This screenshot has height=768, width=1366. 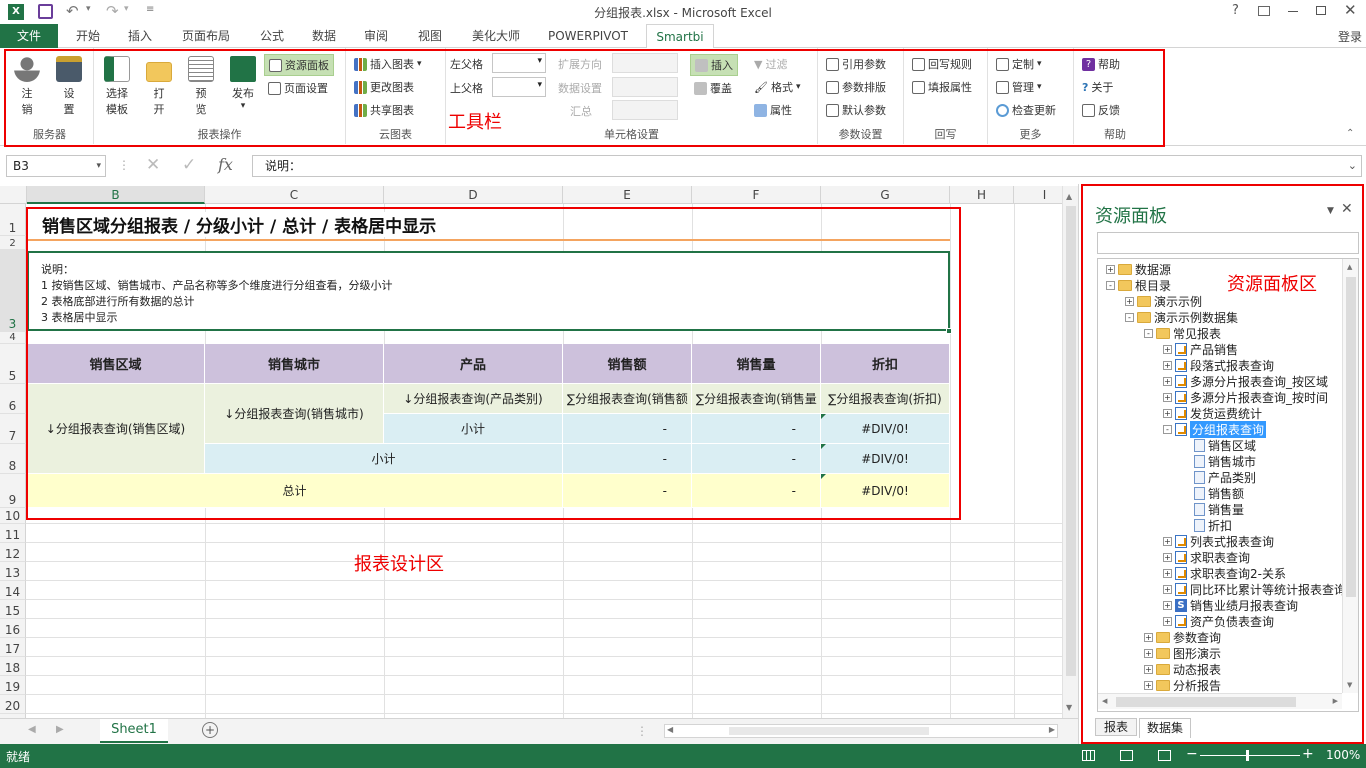 I want to click on expand-direction-select, so click(x=645, y=63).